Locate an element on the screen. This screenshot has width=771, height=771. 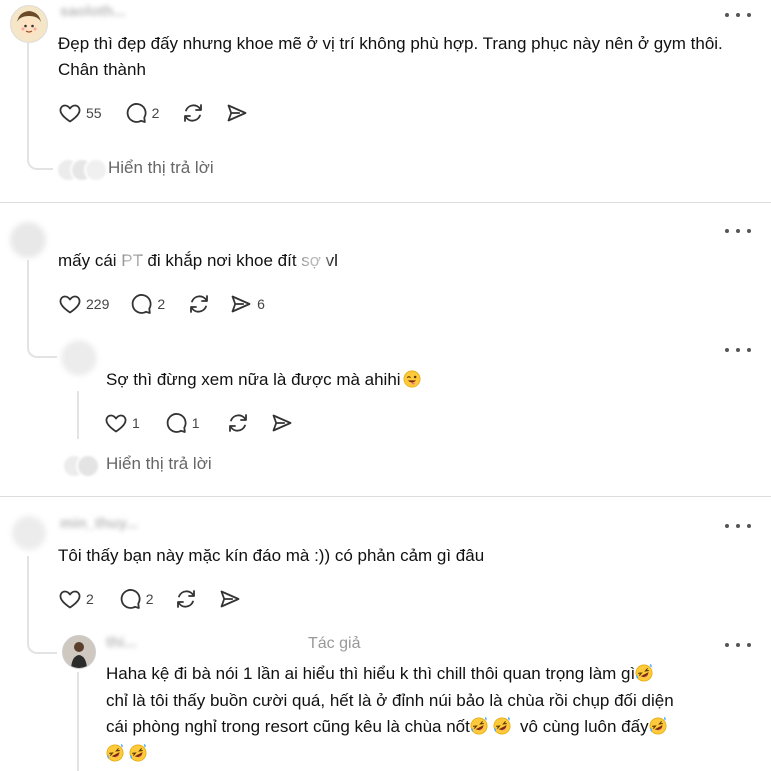
reply-button: 1 is located at coordinates (182, 423).